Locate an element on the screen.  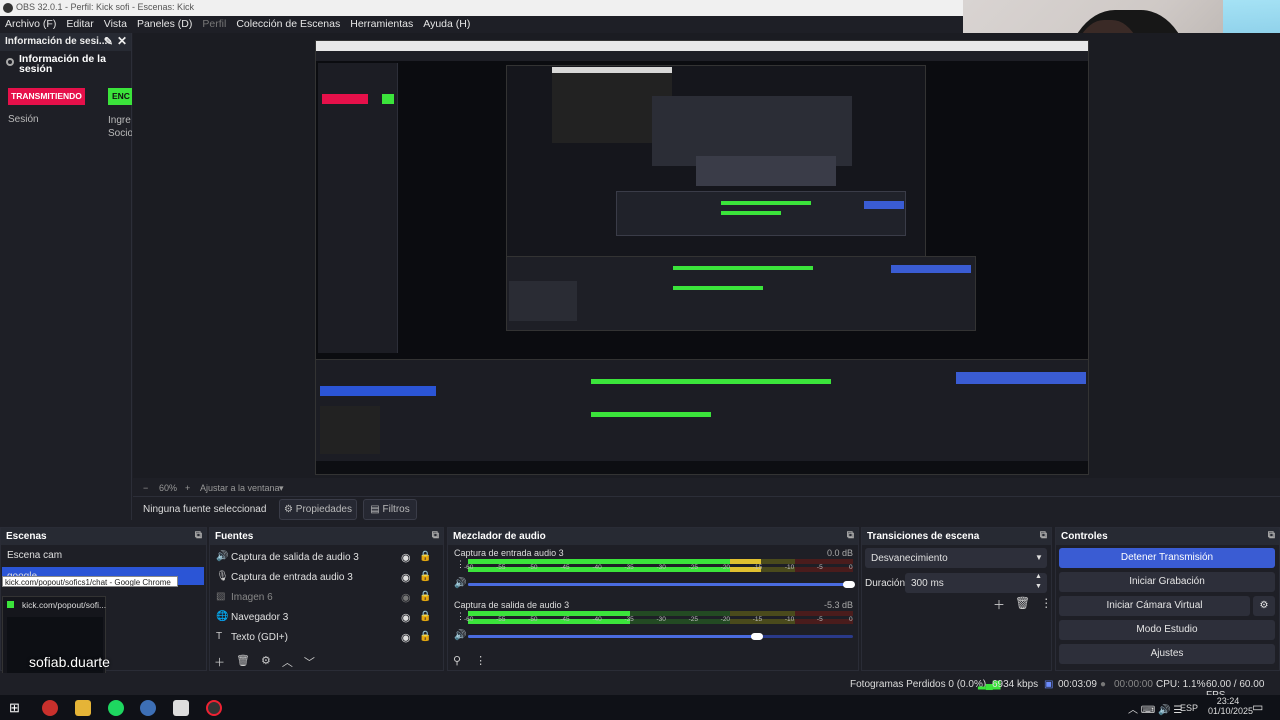
transition-select-value: Desvanecimiento is located at coordinates (909, 558).